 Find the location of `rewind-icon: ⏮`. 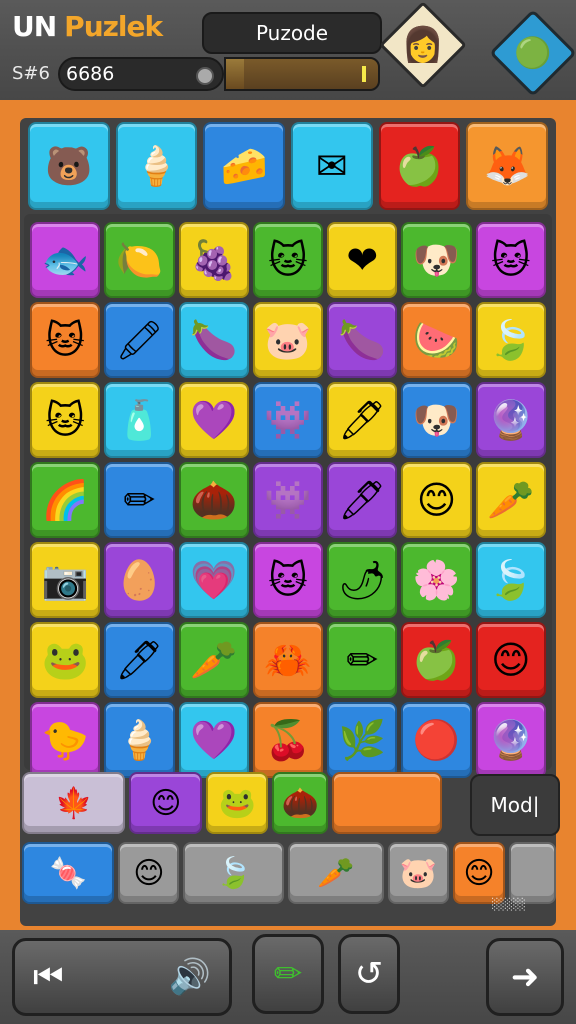

rewind-icon: ⏮ is located at coordinates (48, 977).